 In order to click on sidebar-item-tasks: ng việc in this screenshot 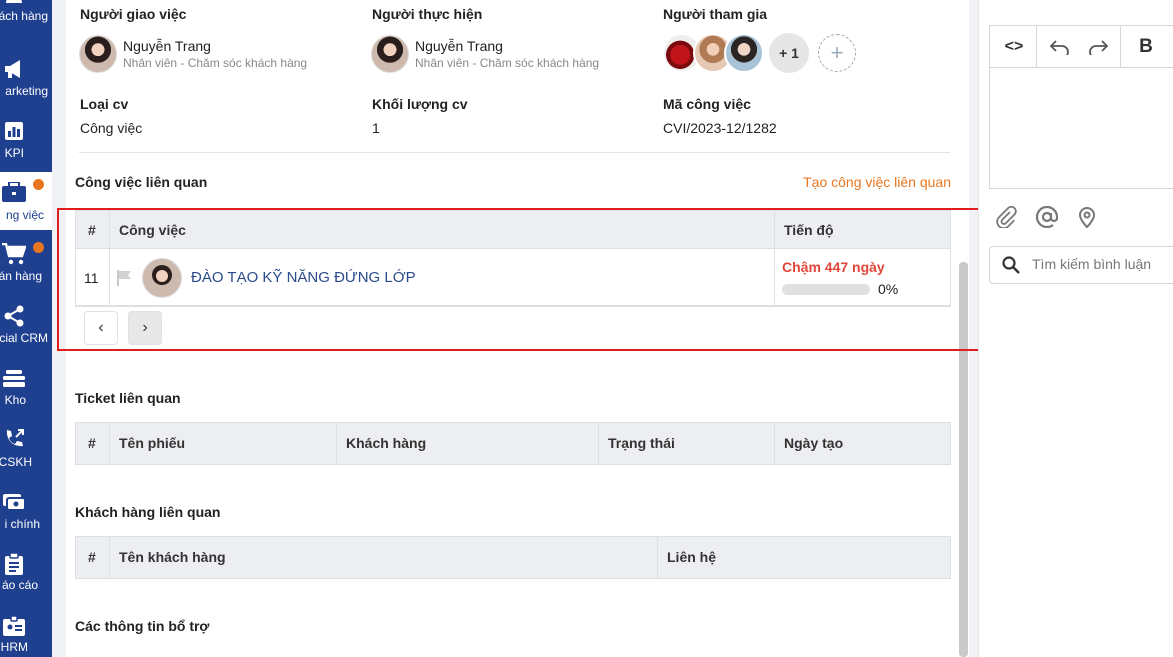, I will do `click(26, 201)`.